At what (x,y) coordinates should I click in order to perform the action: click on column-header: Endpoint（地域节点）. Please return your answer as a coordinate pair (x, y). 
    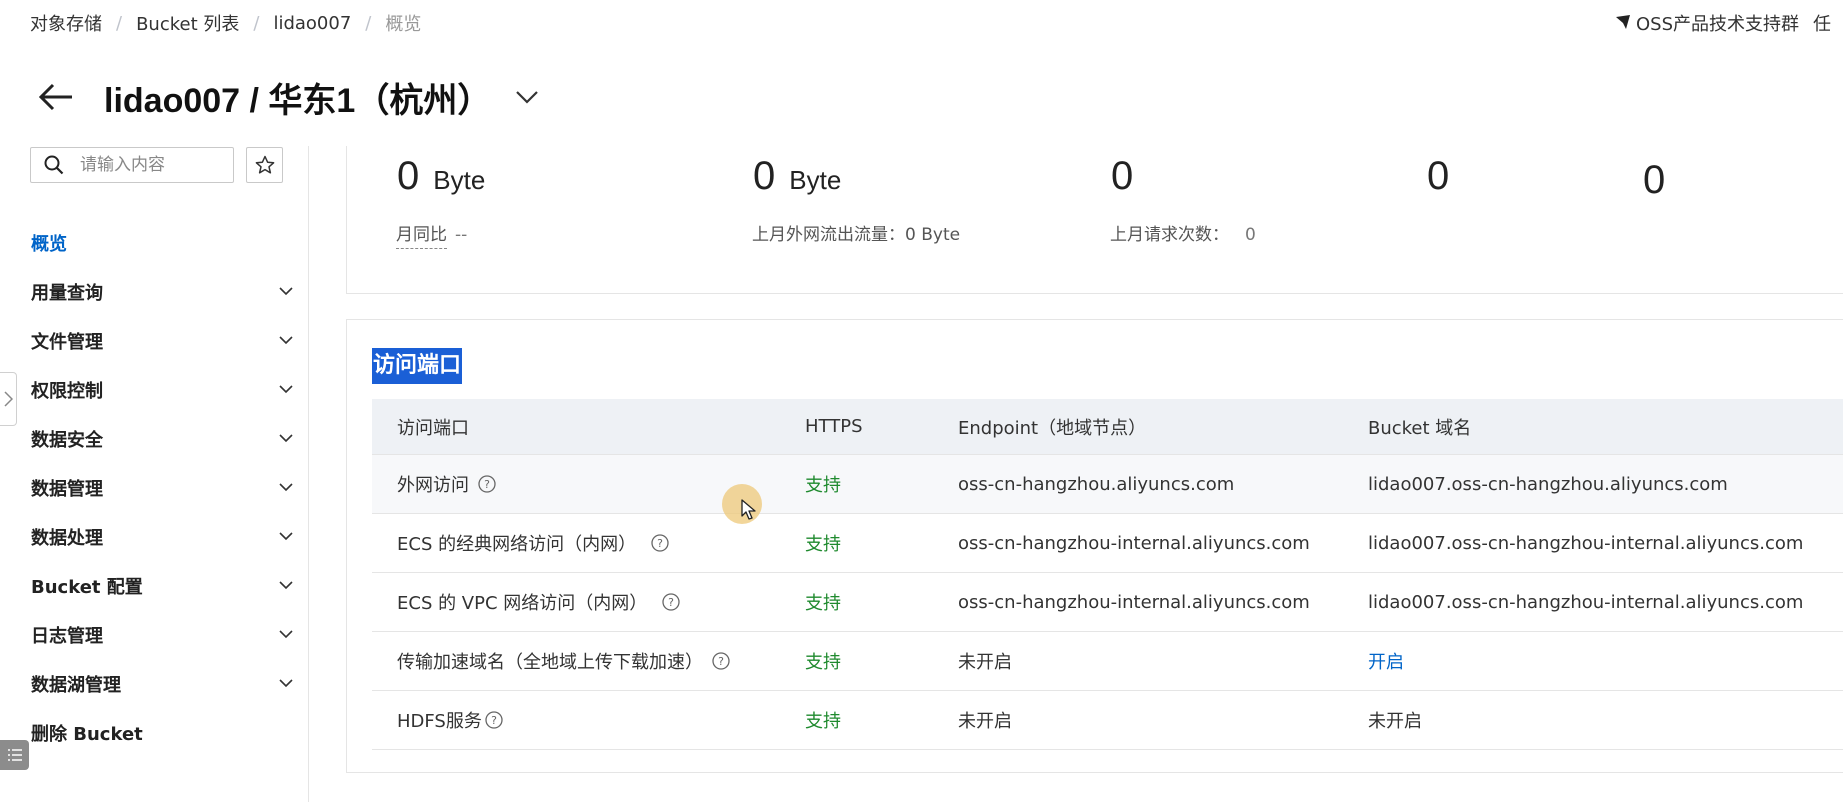
    Looking at the image, I should click on (1052, 428).